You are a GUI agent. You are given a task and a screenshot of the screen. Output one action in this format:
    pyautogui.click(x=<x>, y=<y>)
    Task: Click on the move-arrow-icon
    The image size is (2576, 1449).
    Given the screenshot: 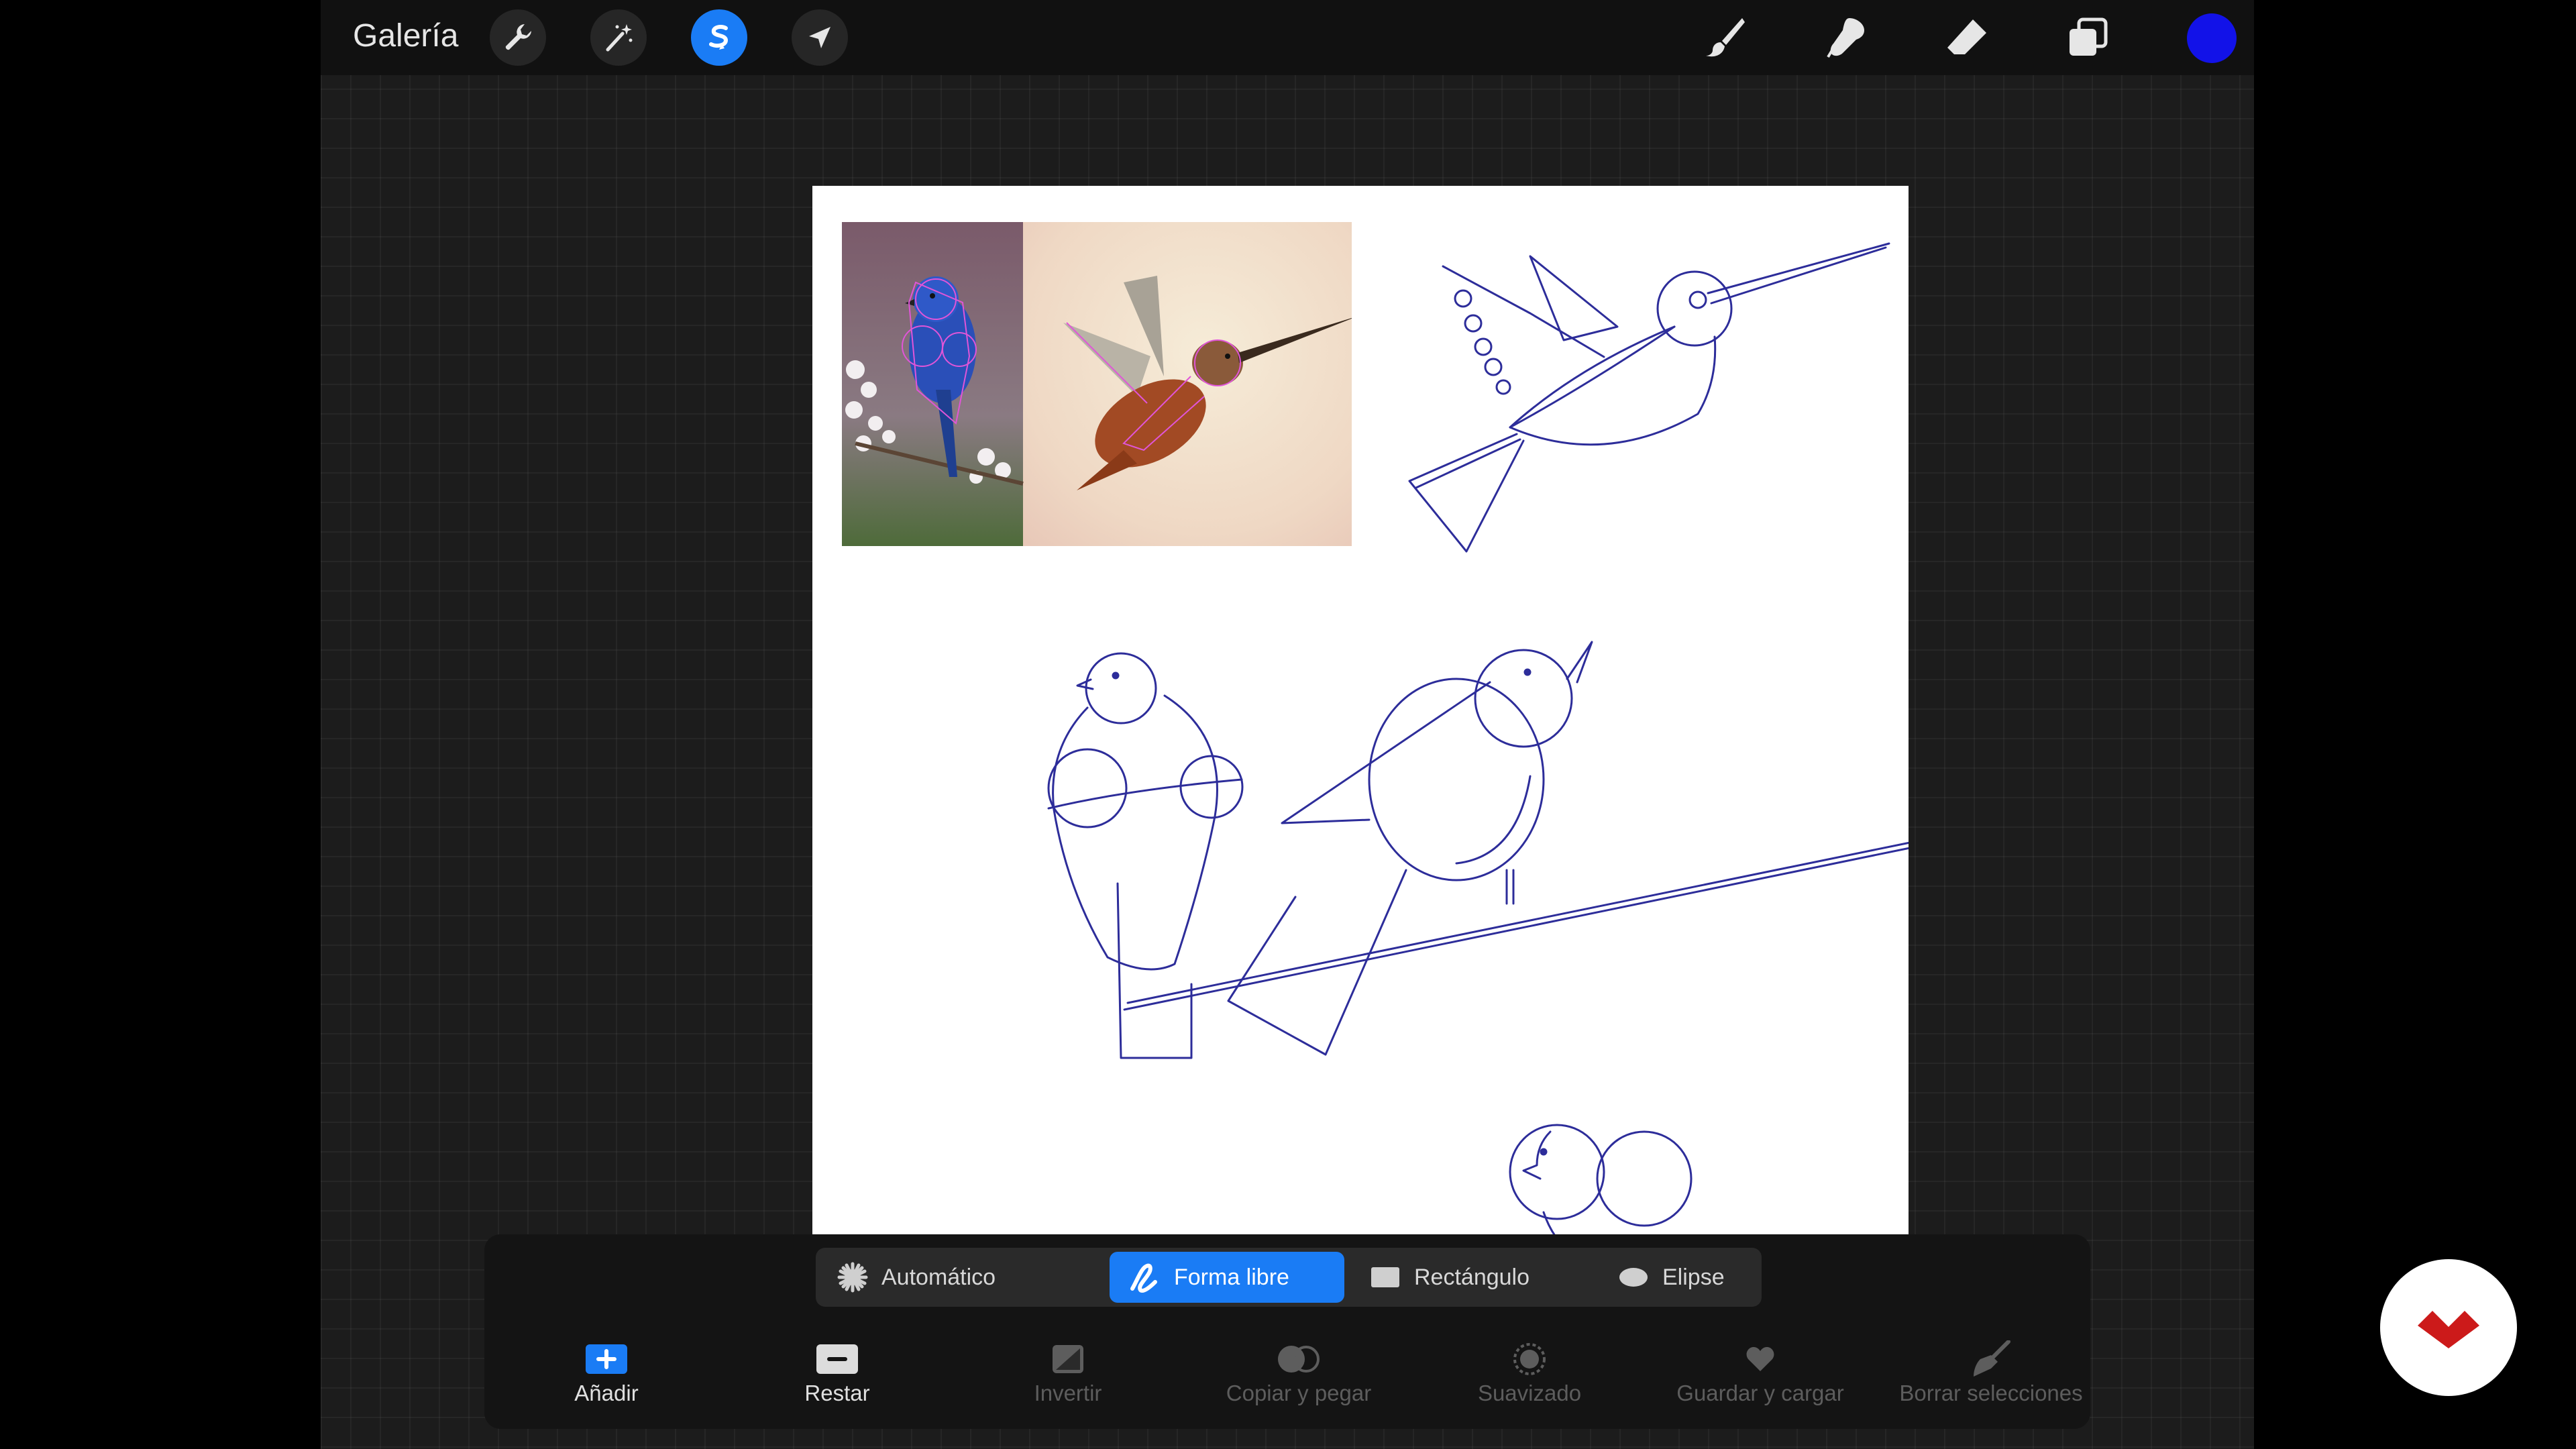 What is the action you would take?
    pyautogui.click(x=820, y=37)
    